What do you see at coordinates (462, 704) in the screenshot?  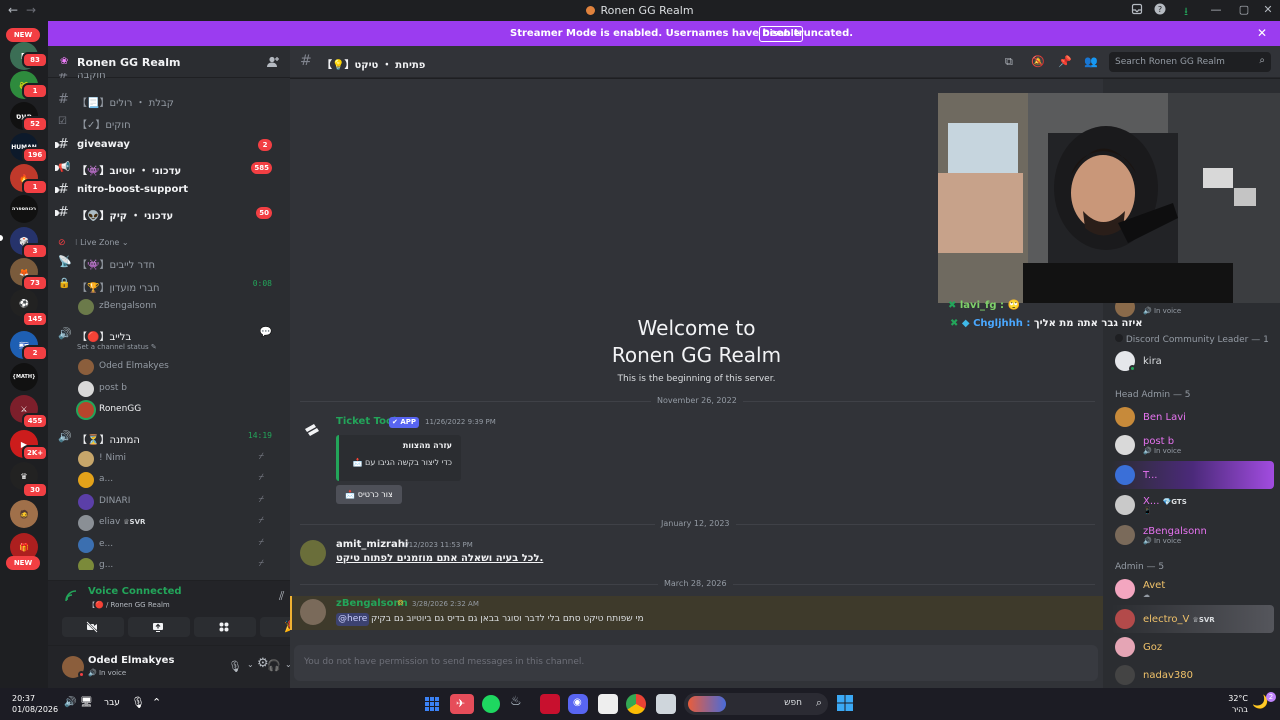 I see `telegram-app-icon: ✈` at bounding box center [462, 704].